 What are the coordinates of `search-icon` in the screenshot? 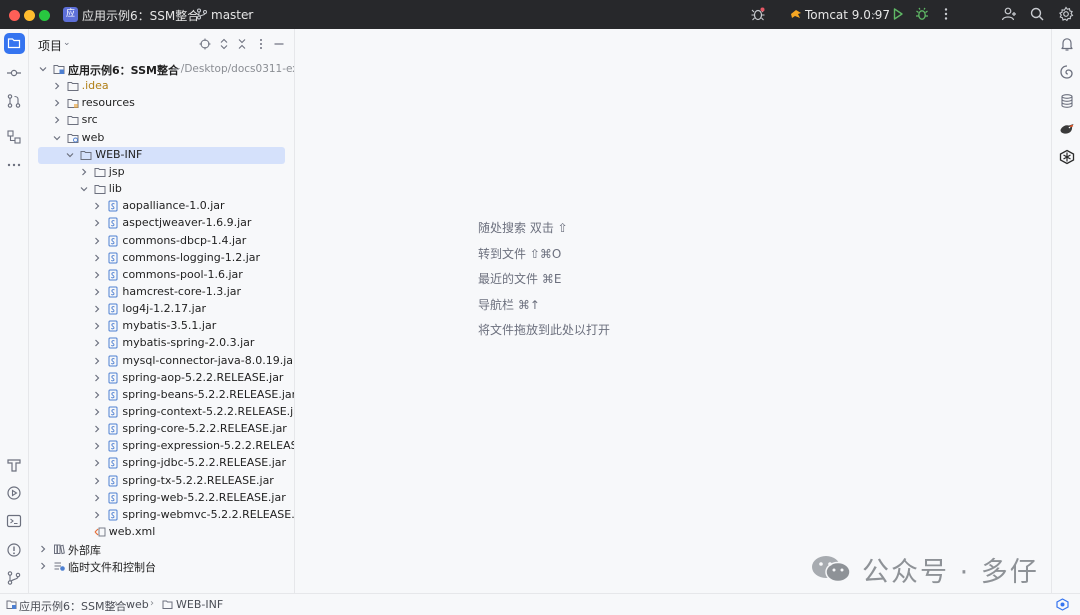 It's located at (1037, 14).